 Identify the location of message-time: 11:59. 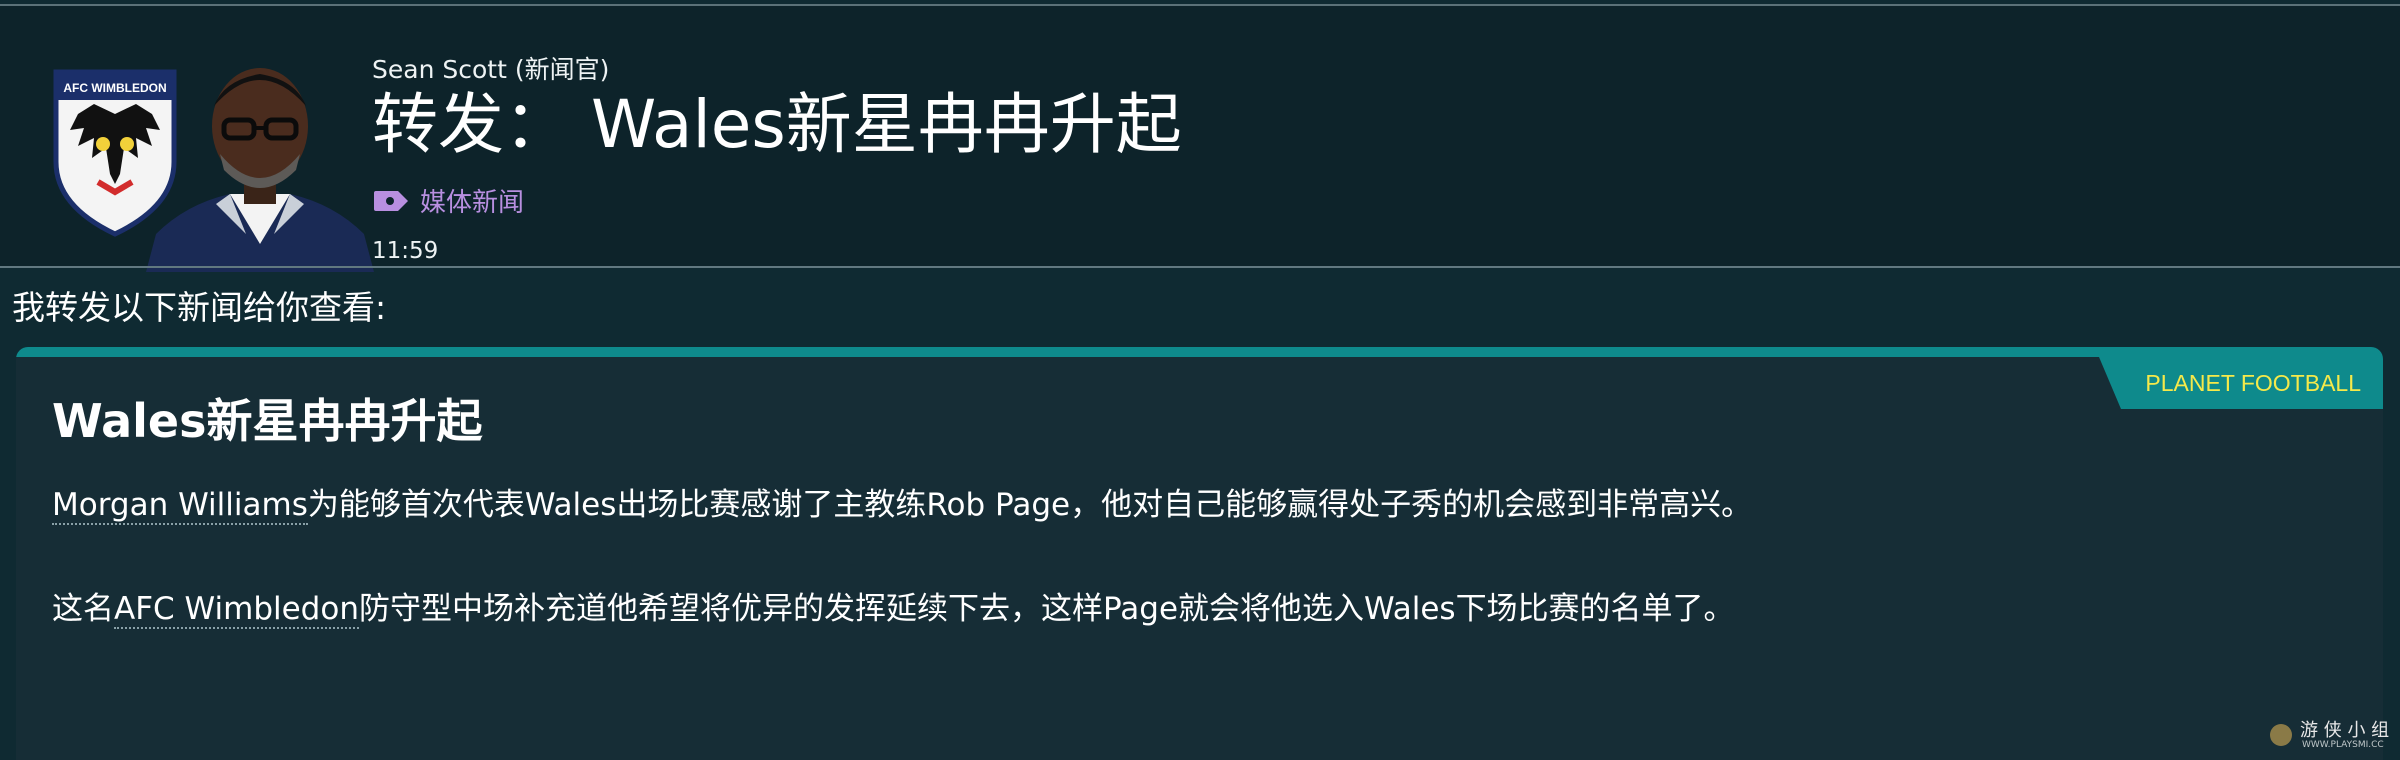
(405, 251).